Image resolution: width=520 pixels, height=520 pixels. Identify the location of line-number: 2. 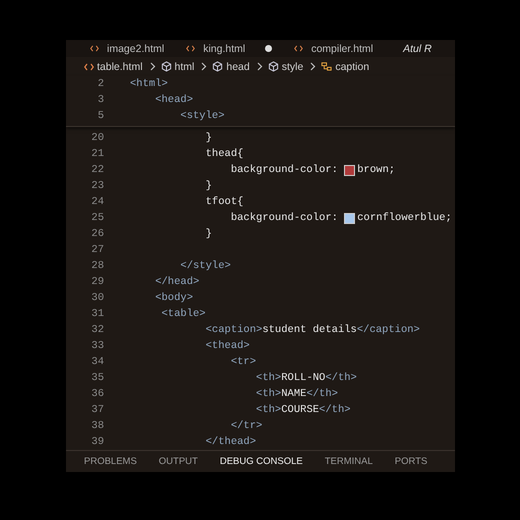
(100, 84).